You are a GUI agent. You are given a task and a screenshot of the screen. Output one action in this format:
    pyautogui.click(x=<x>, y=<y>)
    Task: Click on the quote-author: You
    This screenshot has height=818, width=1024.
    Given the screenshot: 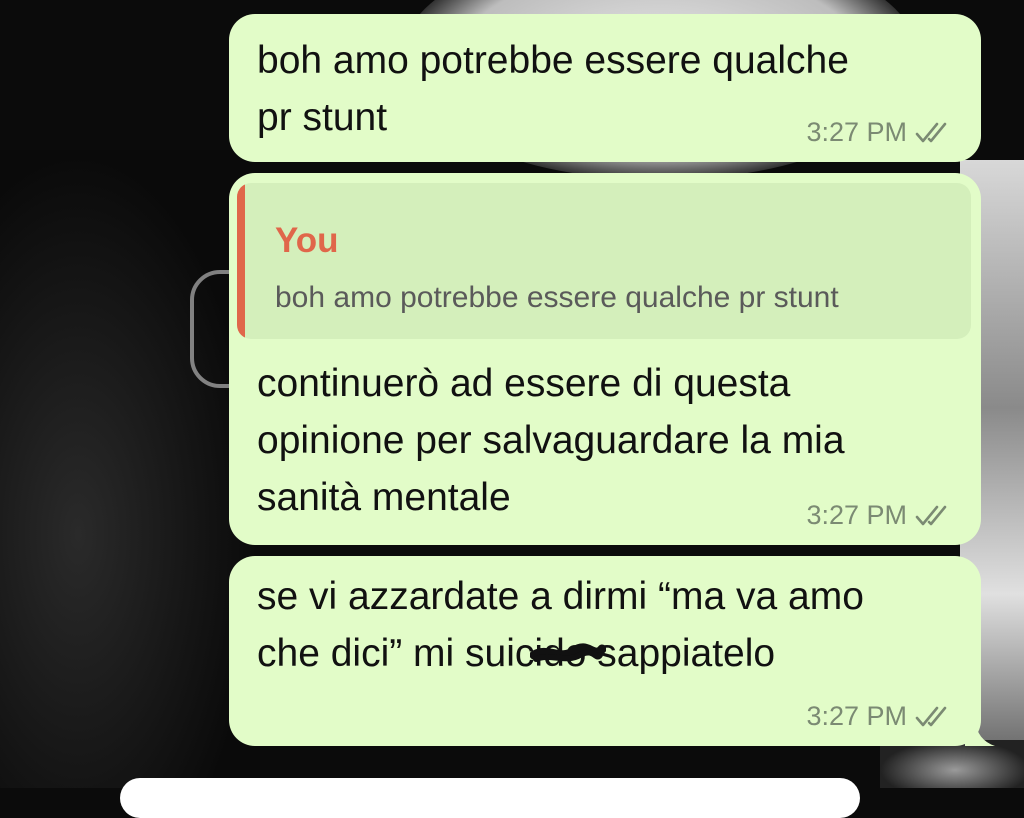 What is the action you would take?
    pyautogui.click(x=307, y=240)
    